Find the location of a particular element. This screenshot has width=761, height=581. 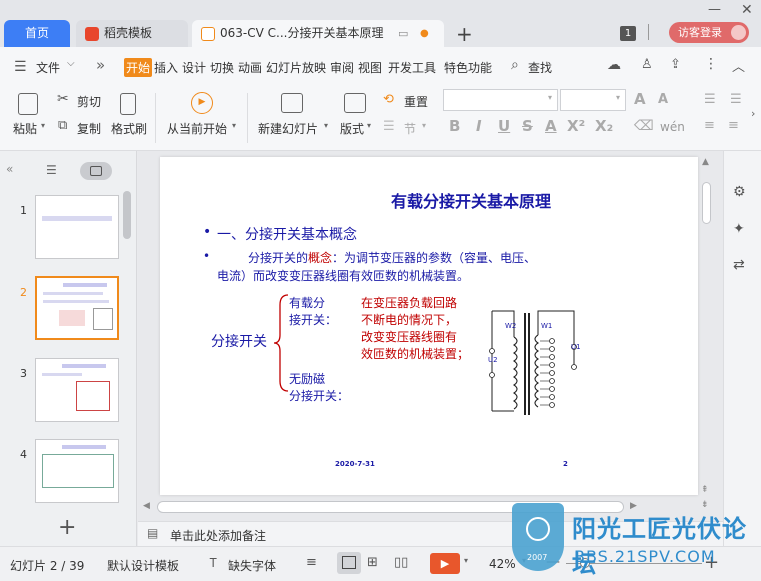

prev-slide-icon: ⇞ is located at coordinates (705, 490).